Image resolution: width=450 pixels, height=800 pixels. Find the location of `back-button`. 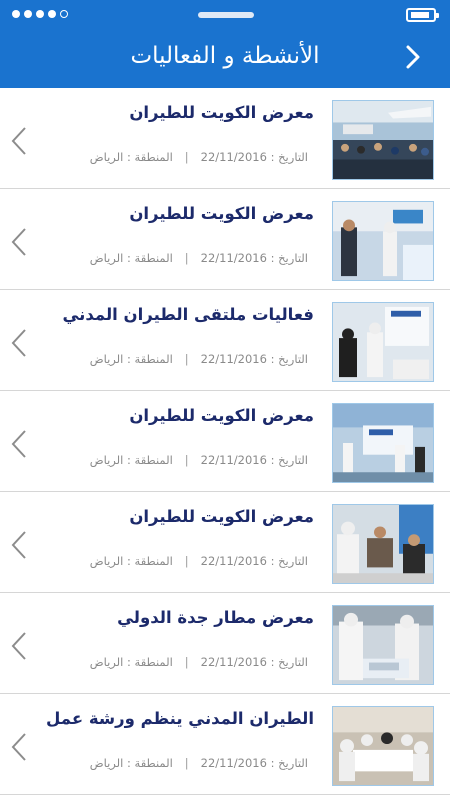

back-button is located at coordinates (413, 57).